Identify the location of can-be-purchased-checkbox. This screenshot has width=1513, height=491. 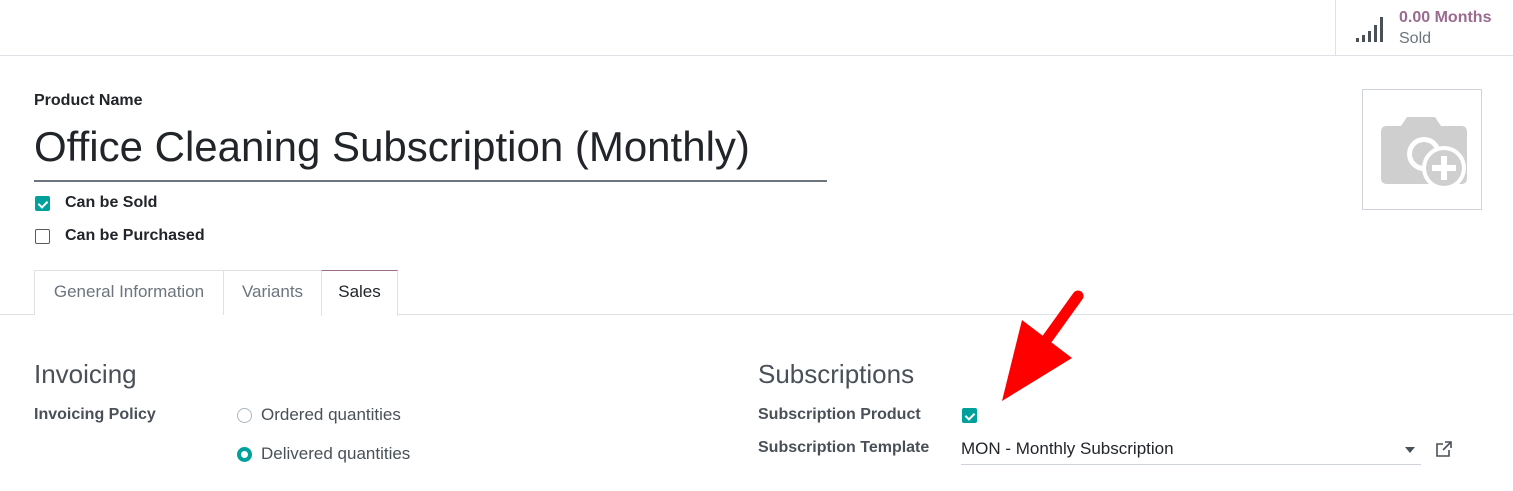
(42, 236).